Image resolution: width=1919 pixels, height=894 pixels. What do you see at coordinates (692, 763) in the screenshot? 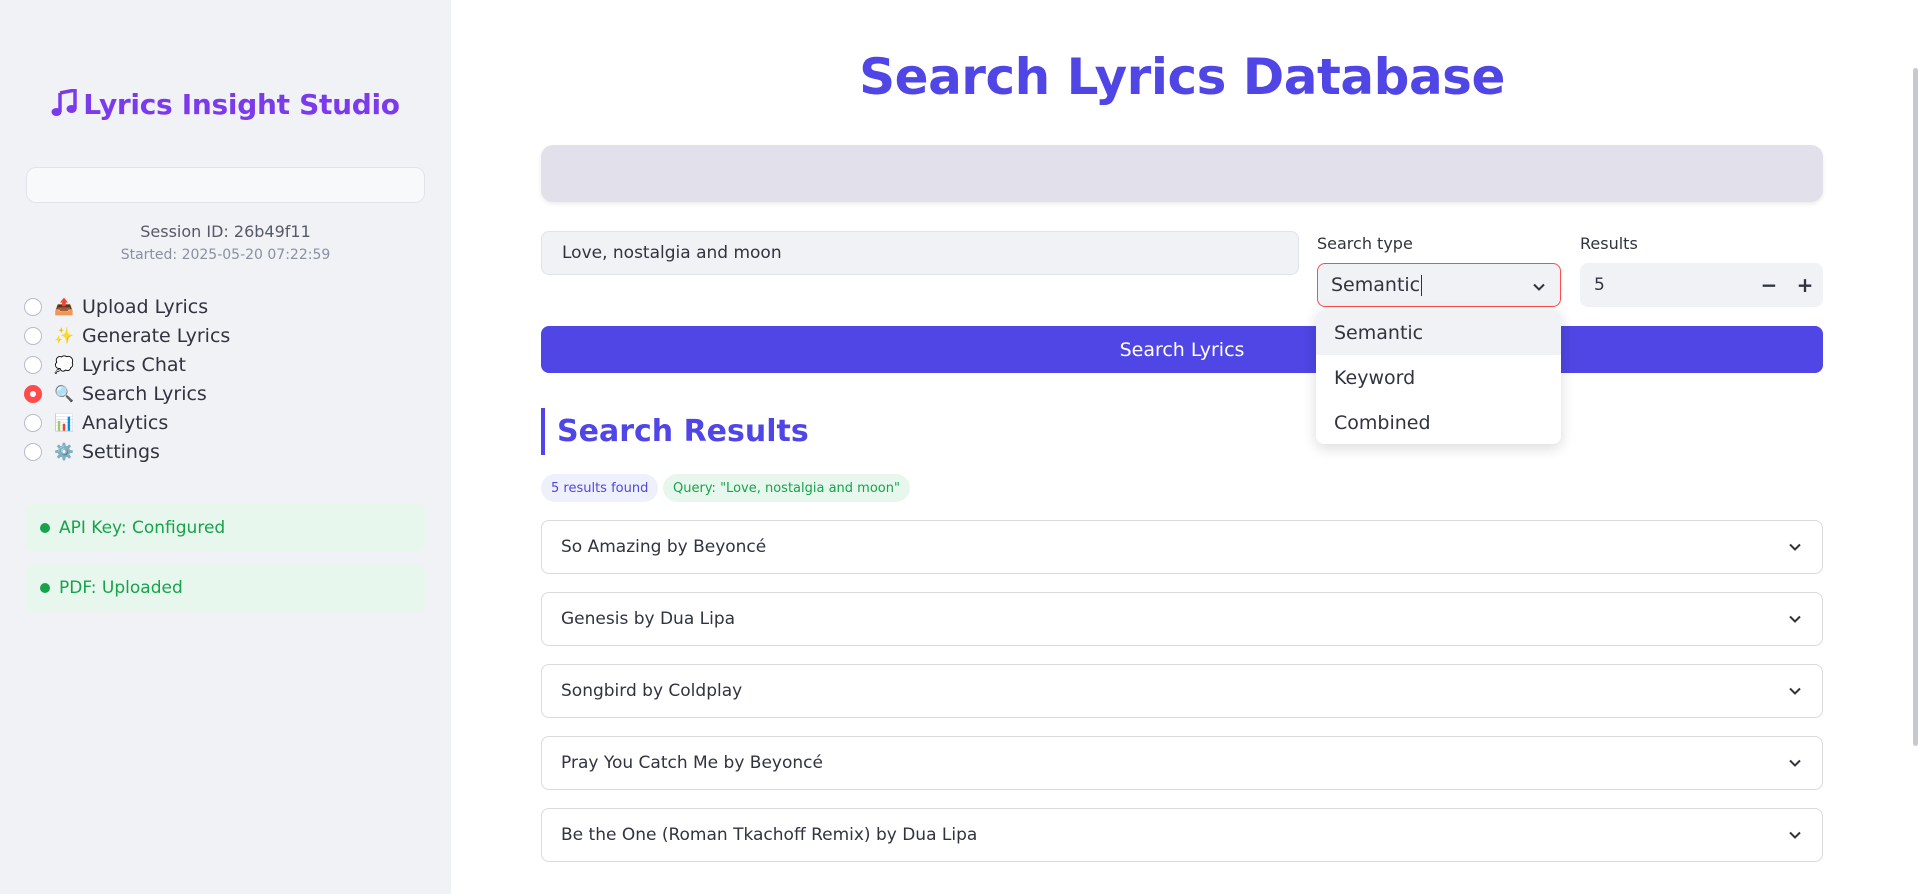
I see `result-title: Pray You Catch Me by Beyoncé` at bounding box center [692, 763].